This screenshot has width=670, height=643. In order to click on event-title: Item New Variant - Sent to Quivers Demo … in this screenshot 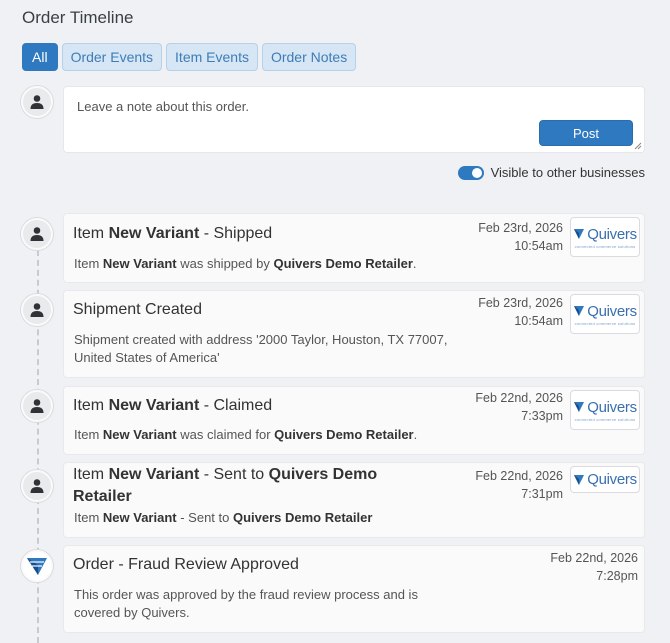, I will do `click(225, 485)`.